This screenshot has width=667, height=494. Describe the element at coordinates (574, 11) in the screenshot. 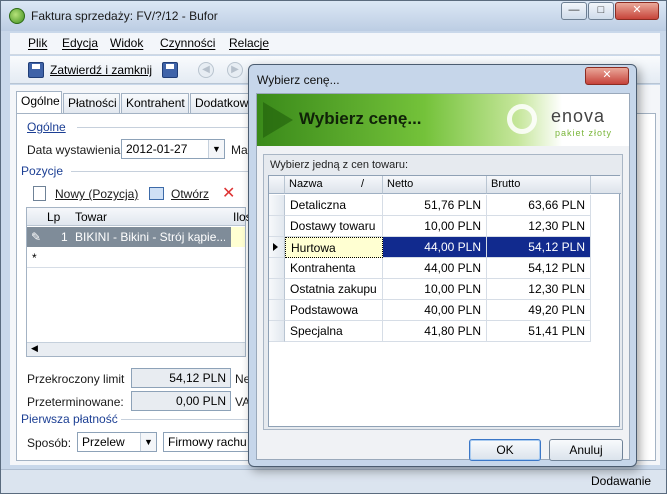

I see `minimize-button: —` at that location.